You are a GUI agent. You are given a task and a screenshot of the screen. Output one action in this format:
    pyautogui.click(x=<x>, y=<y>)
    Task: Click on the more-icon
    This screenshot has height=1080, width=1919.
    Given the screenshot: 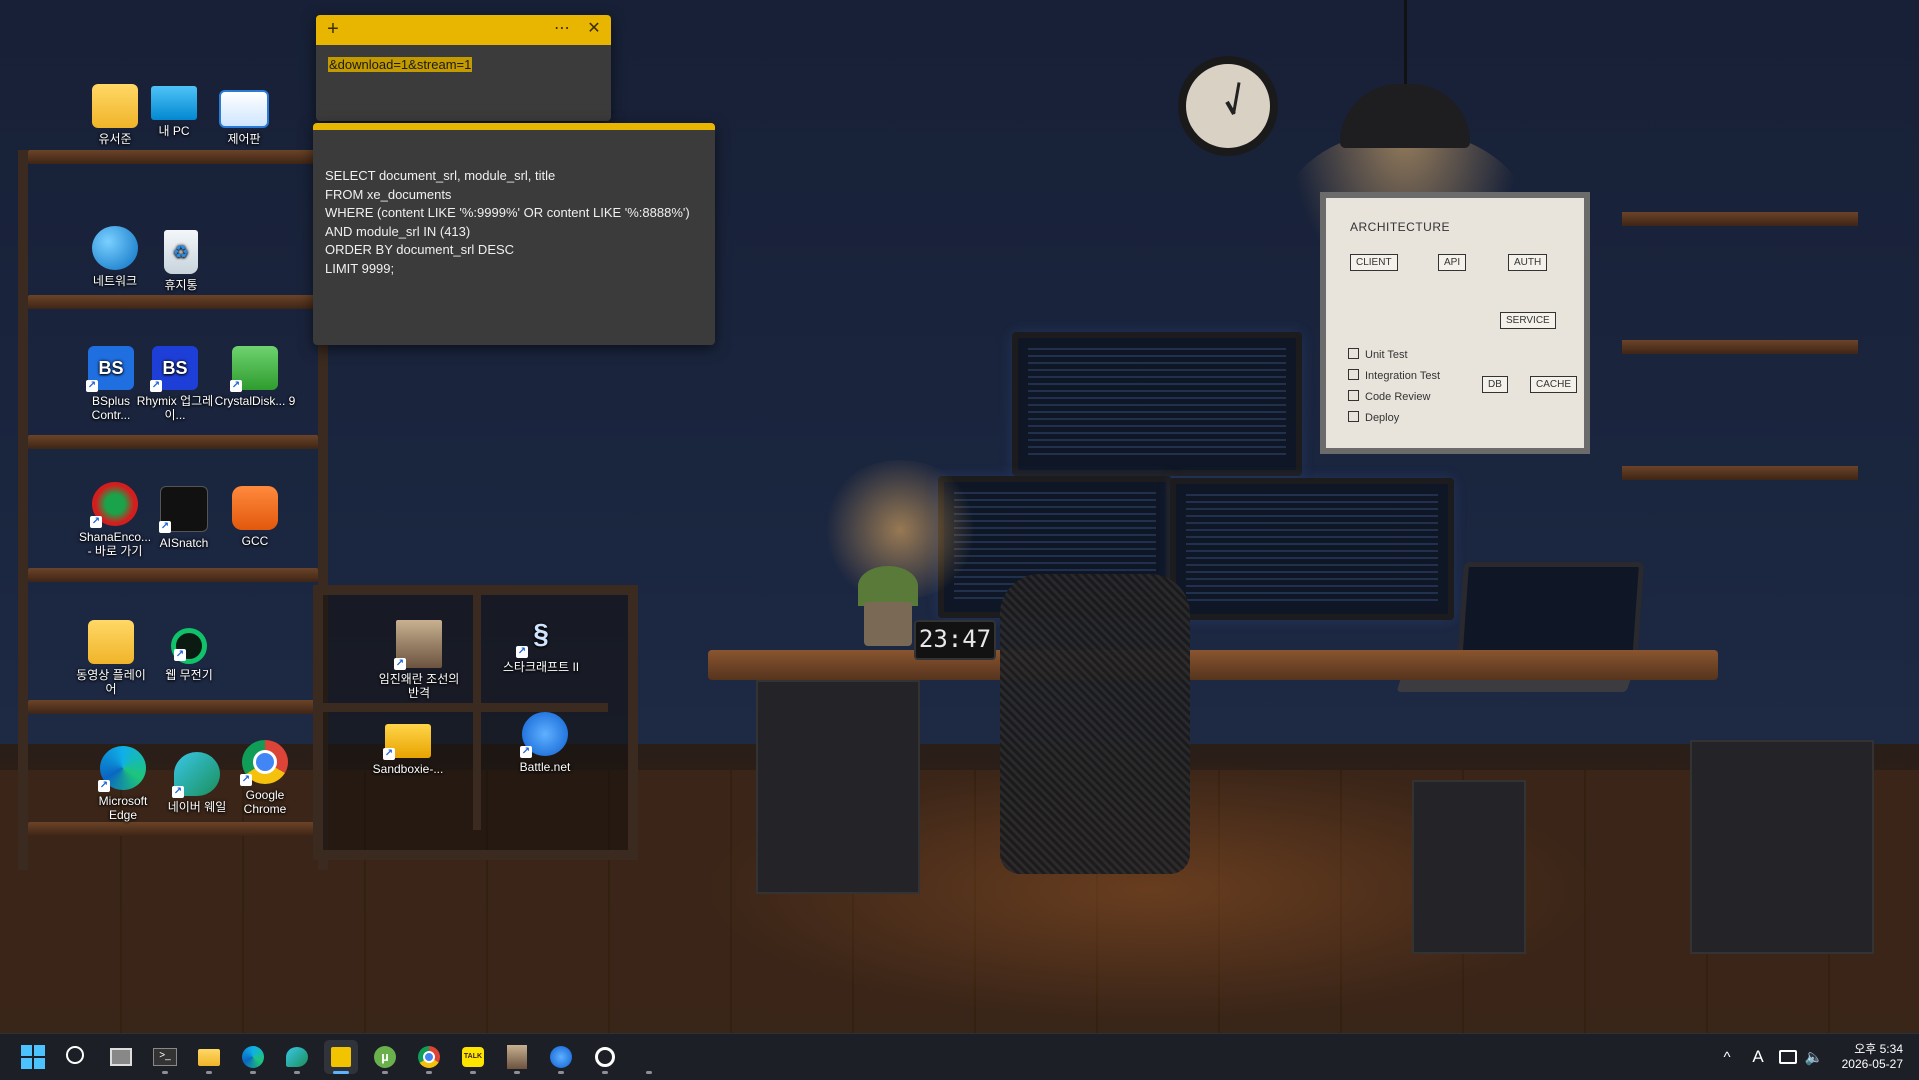 What is the action you would take?
    pyautogui.click(x=649, y=1072)
    